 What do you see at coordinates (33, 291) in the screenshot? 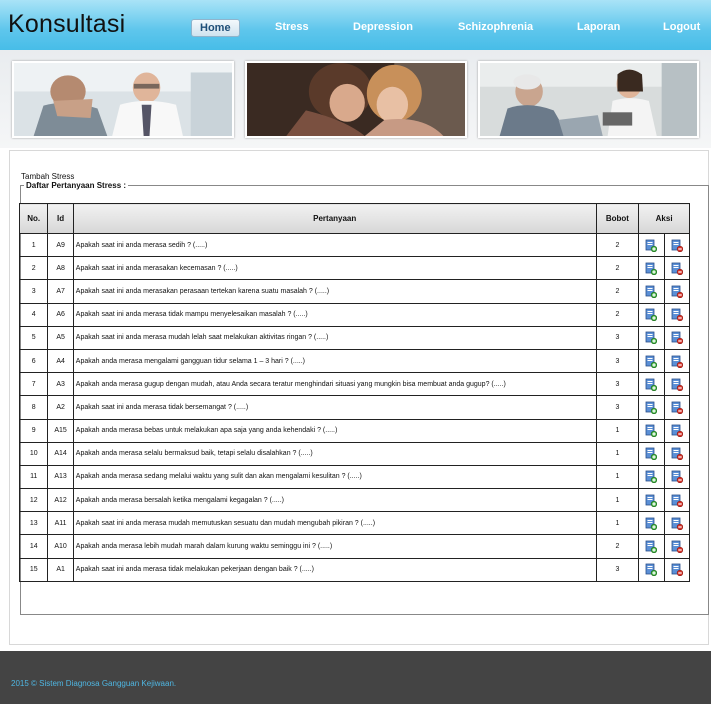
I see `cell-no: 3` at bounding box center [33, 291].